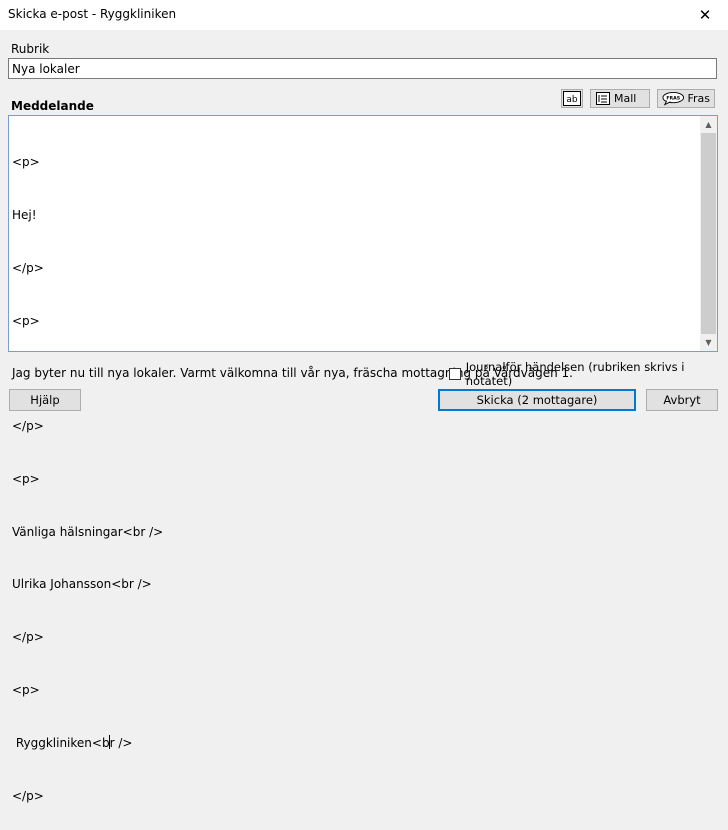 Image resolution: width=728 pixels, height=830 pixels. I want to click on vertical-scrollbar: ▲ ▼, so click(708, 233).